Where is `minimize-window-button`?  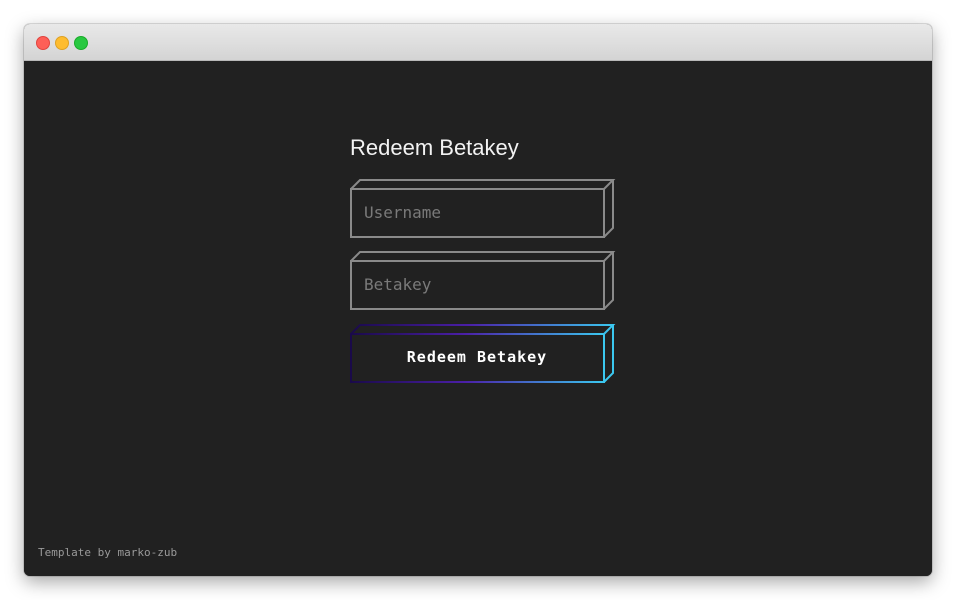
minimize-window-button is located at coordinates (62, 43).